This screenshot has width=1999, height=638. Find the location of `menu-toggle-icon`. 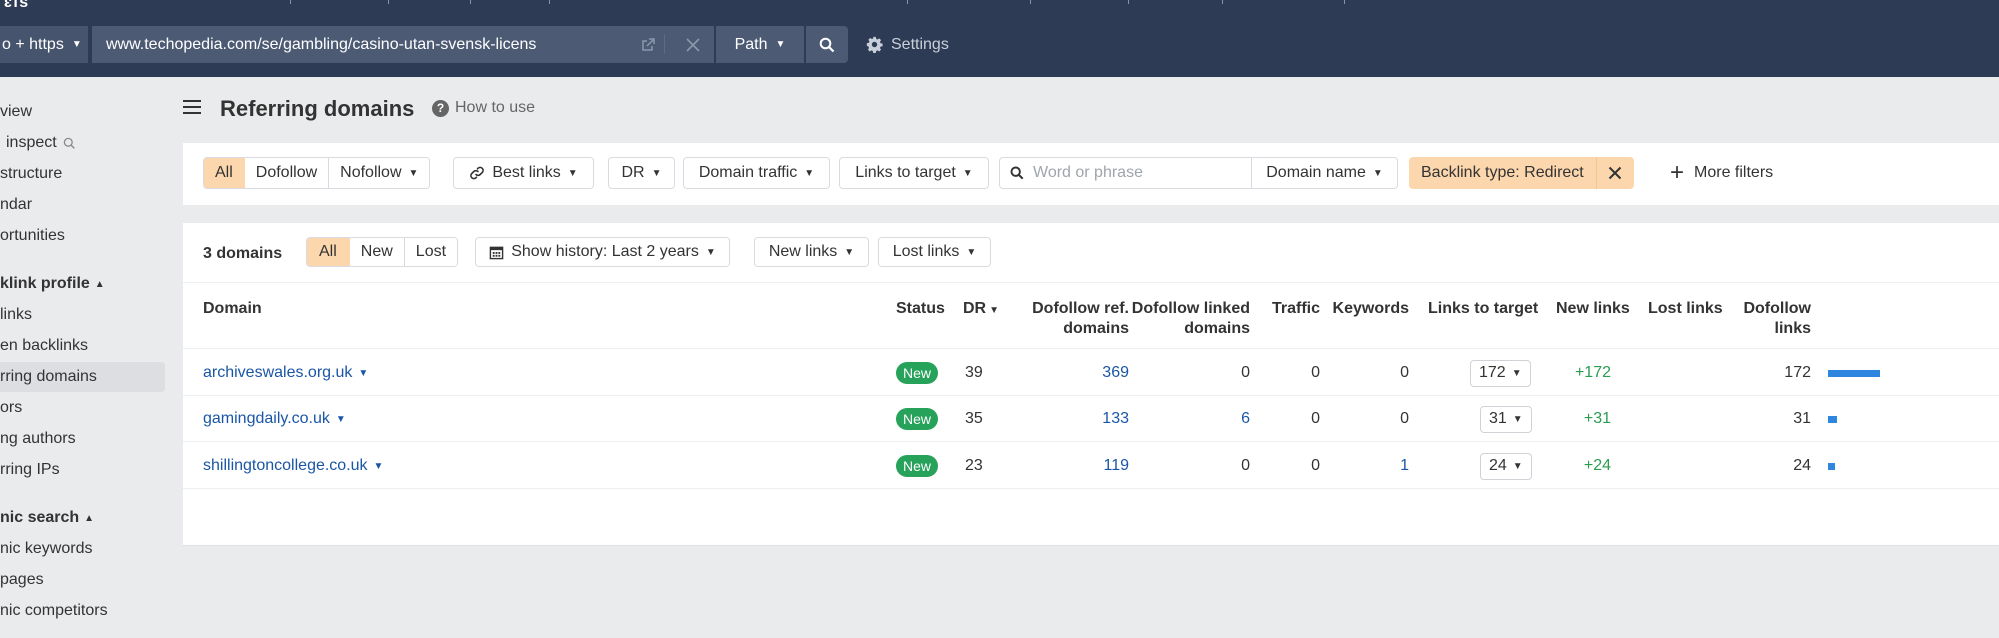

menu-toggle-icon is located at coordinates (192, 107).